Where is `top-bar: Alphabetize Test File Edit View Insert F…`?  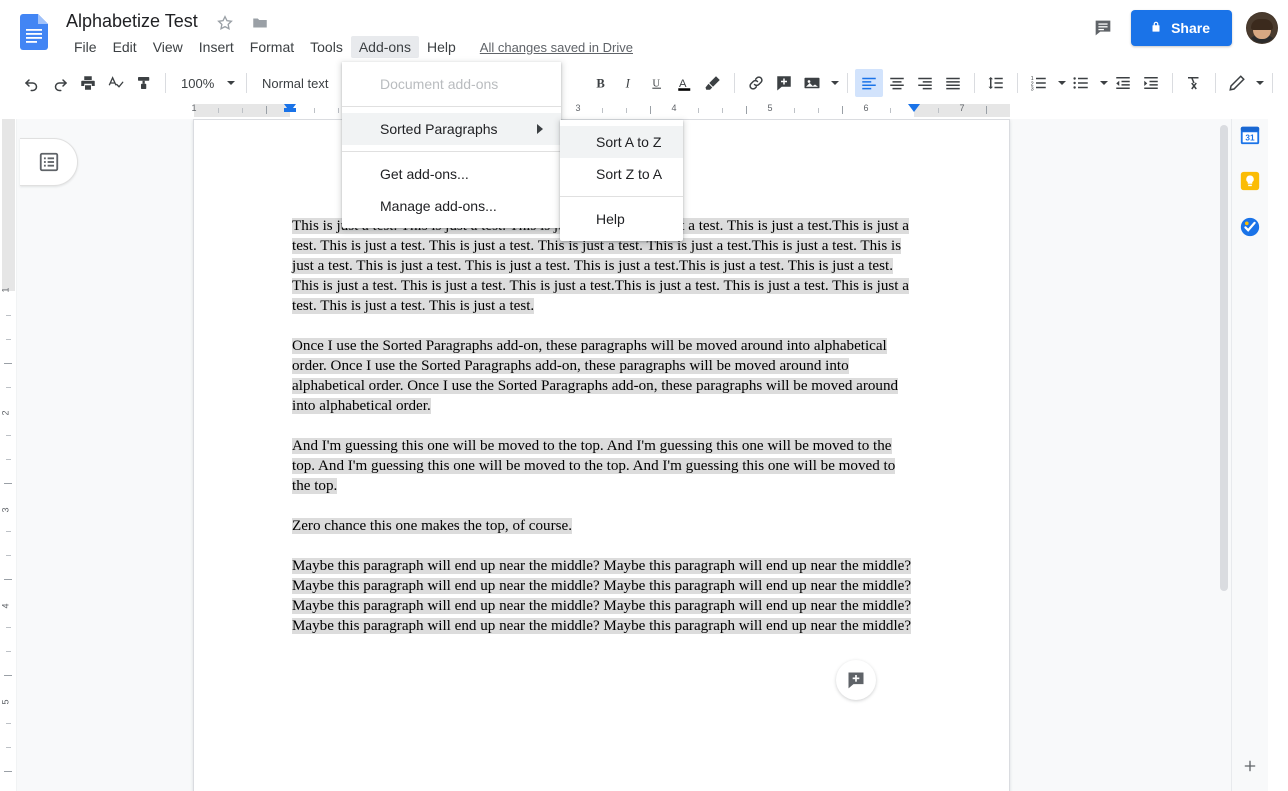 top-bar: Alphabetize Test File Edit View Insert F… is located at coordinates (644, 32).